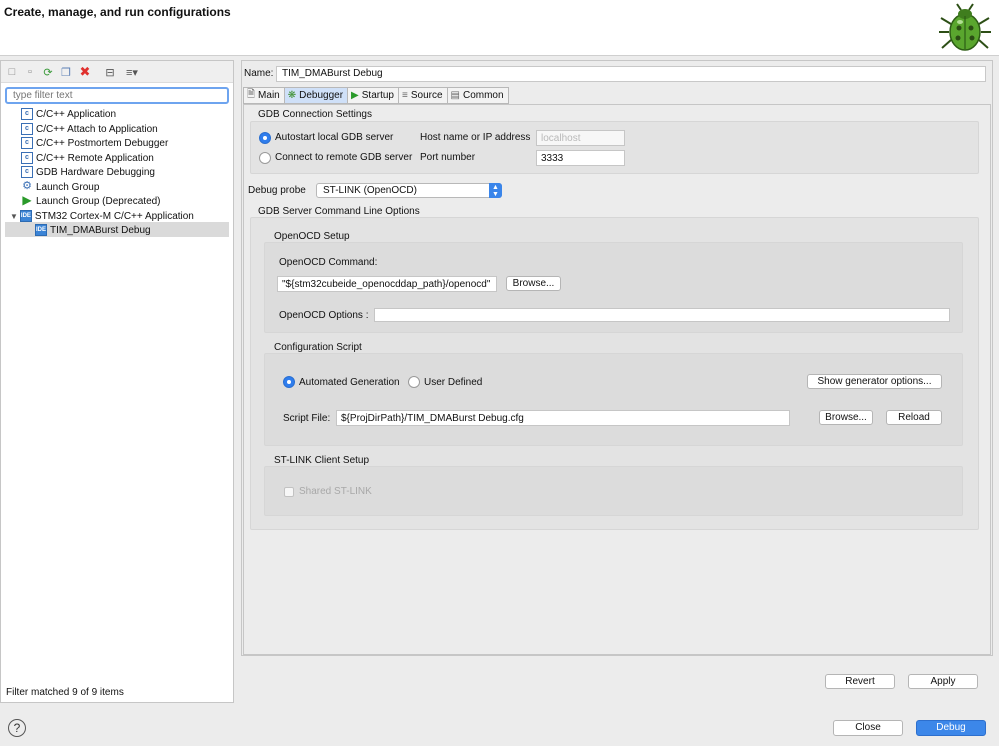 This screenshot has height=746, width=999. Describe the element at coordinates (324, 315) in the screenshot. I see `openocd-options-label: OpenOCD Options :` at that location.